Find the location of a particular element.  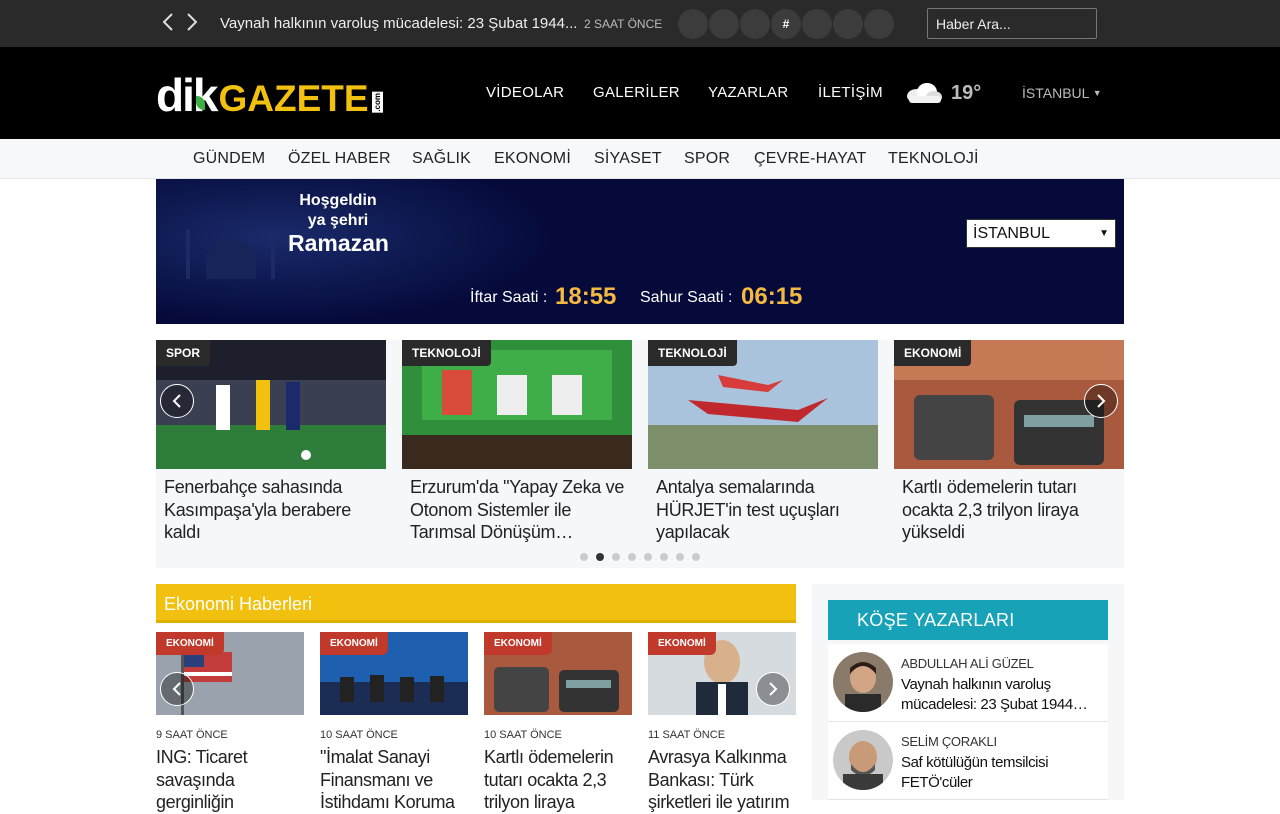

greeting-line3: Ramazan is located at coordinates (338, 243).